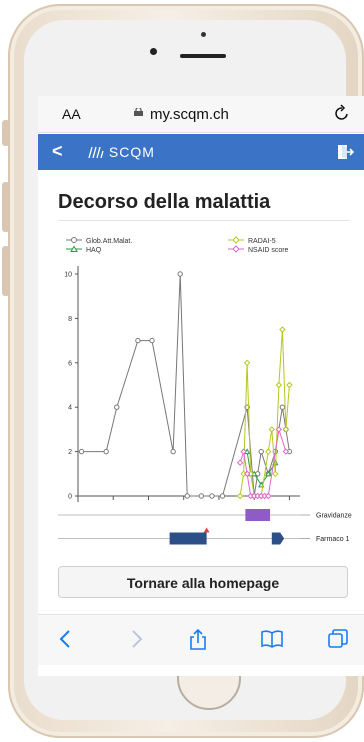 This screenshot has height=742, width=364. I want to click on timeline-row-label: Gravidanze, so click(334, 516).